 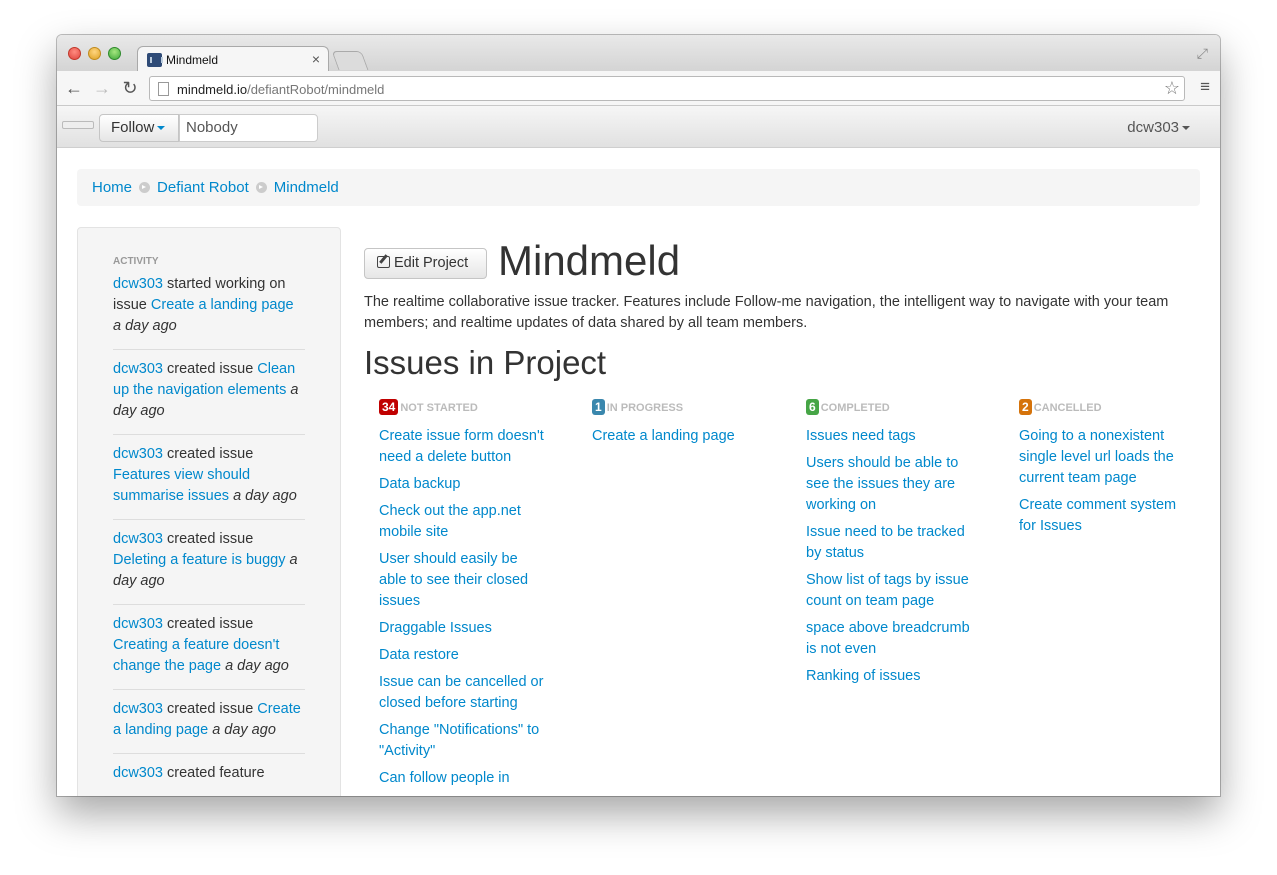 What do you see at coordinates (464, 628) in the screenshot?
I see `issue-link: Draggable Issues` at bounding box center [464, 628].